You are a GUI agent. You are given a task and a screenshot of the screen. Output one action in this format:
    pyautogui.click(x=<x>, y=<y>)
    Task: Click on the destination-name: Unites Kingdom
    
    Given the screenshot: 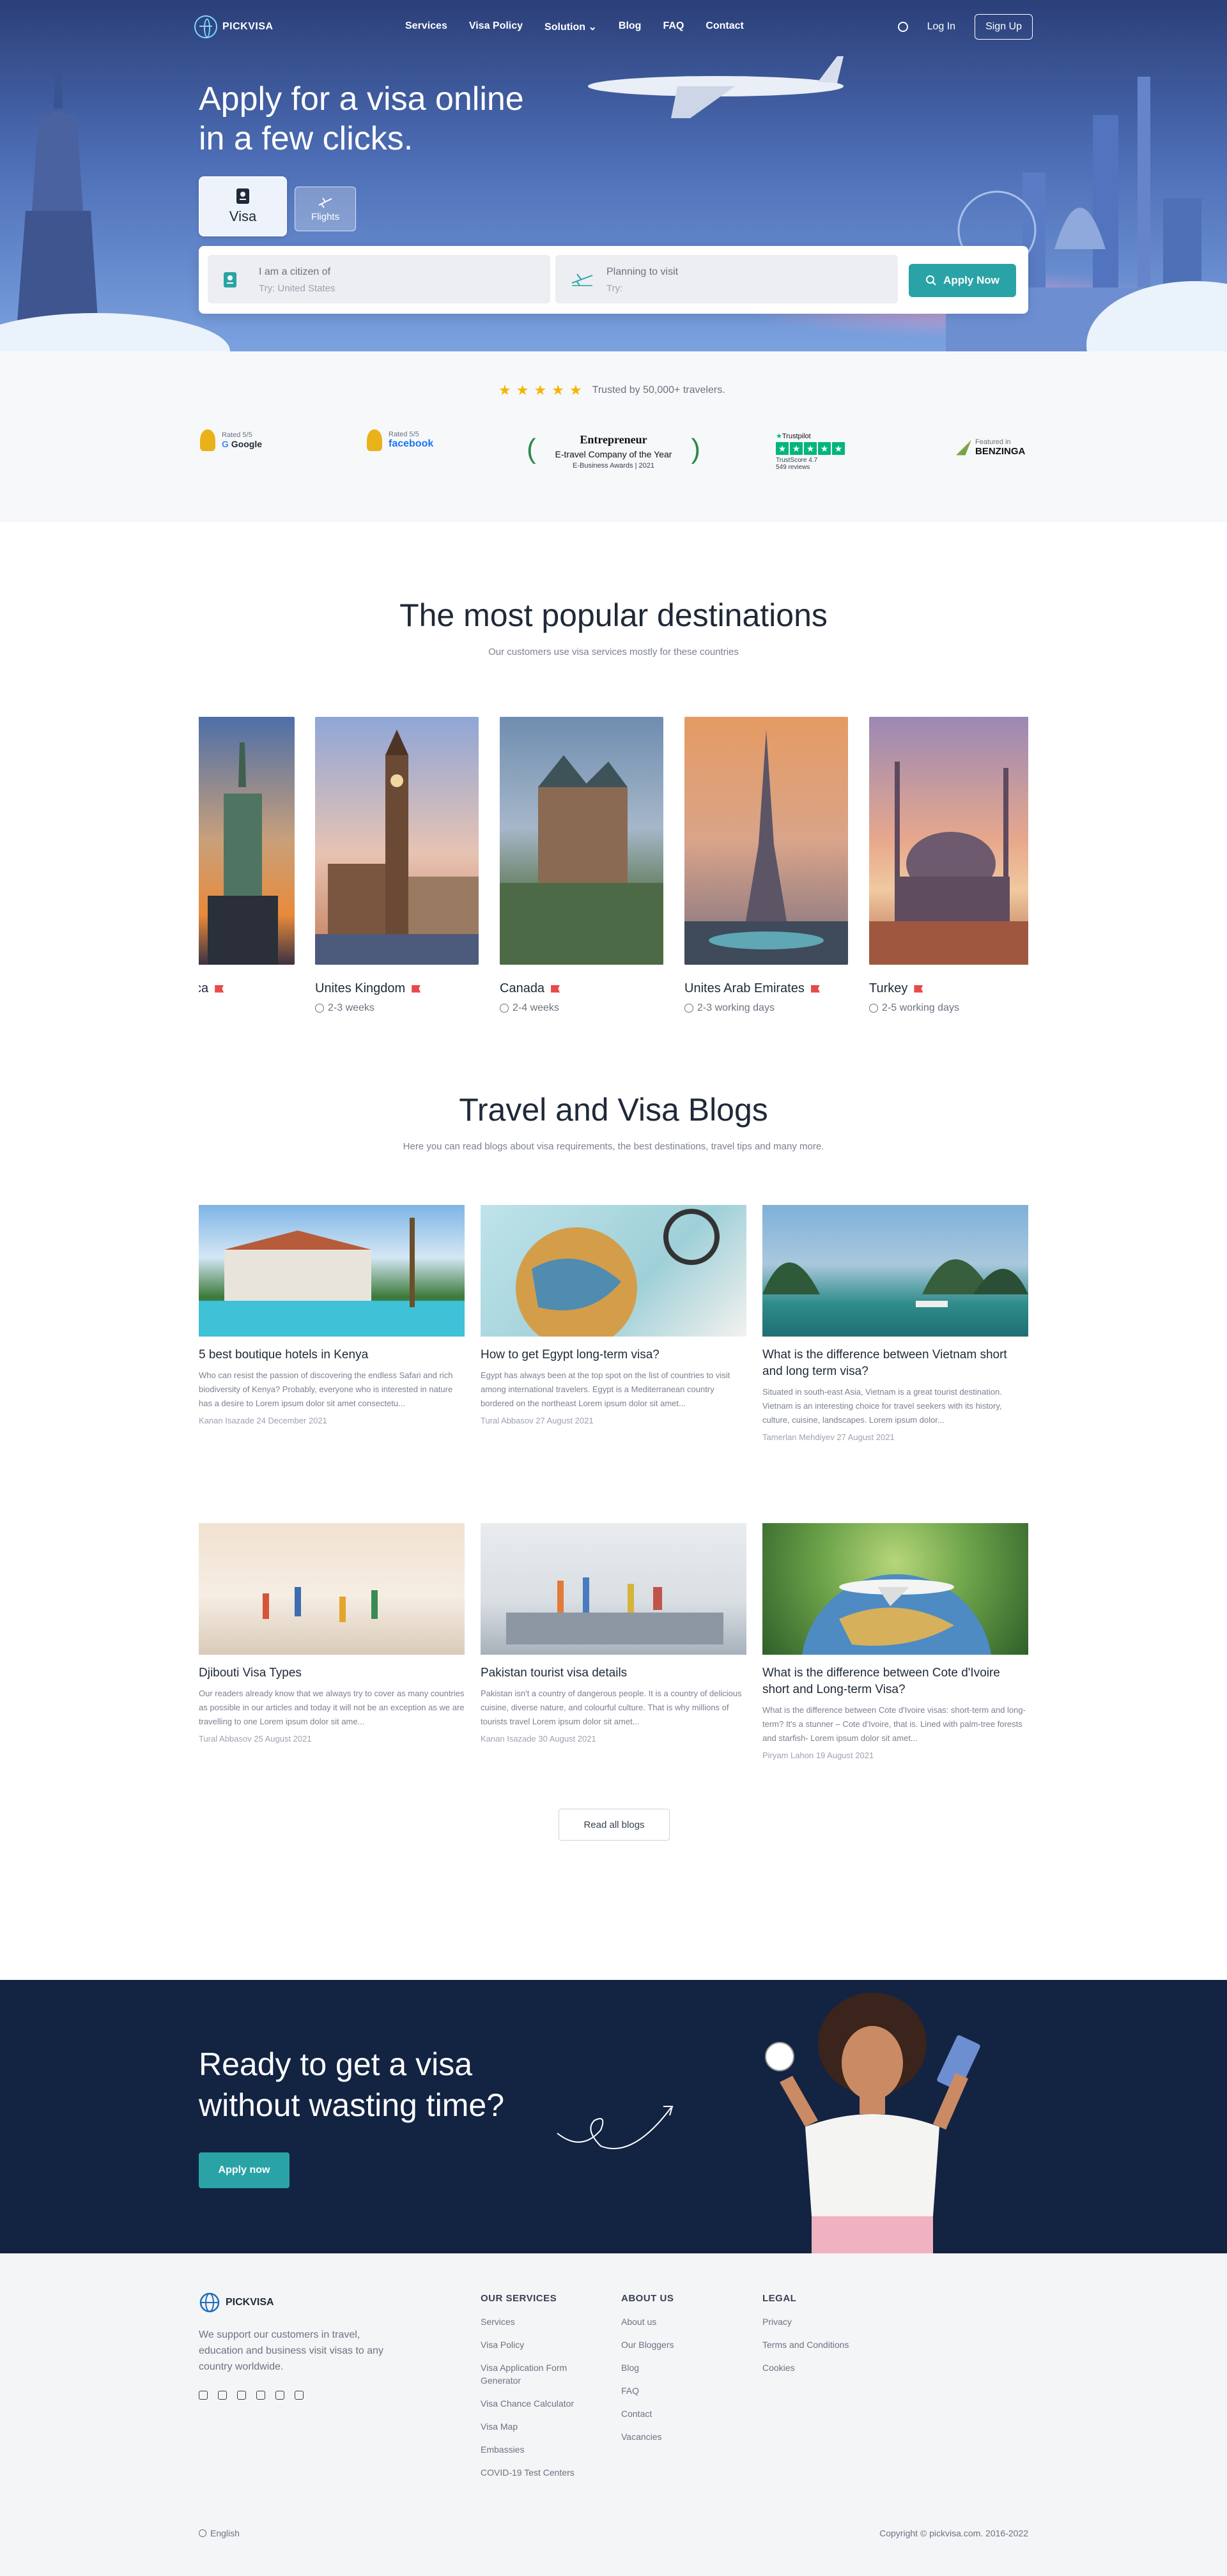 What is the action you would take?
    pyautogui.click(x=361, y=988)
    